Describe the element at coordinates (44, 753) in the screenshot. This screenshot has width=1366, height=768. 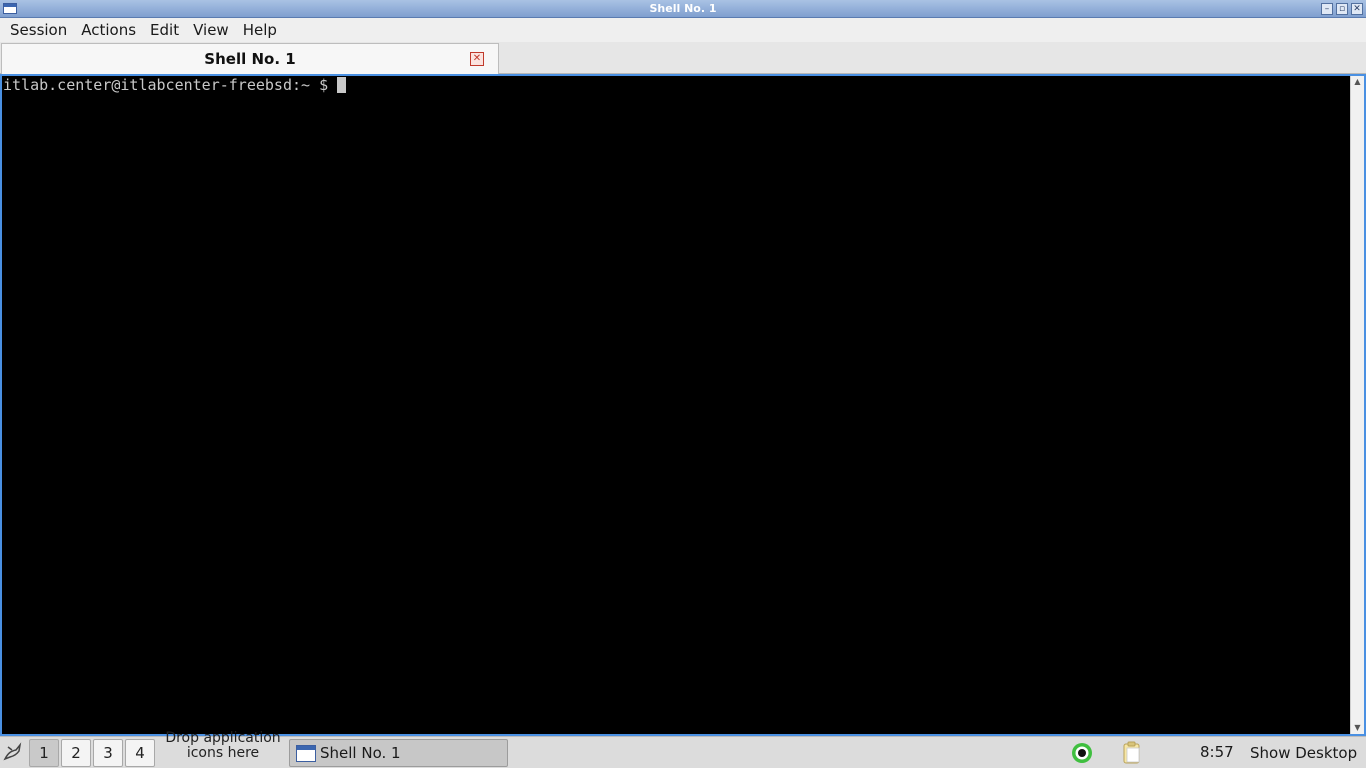
I see `desktop-button-1: 1` at that location.